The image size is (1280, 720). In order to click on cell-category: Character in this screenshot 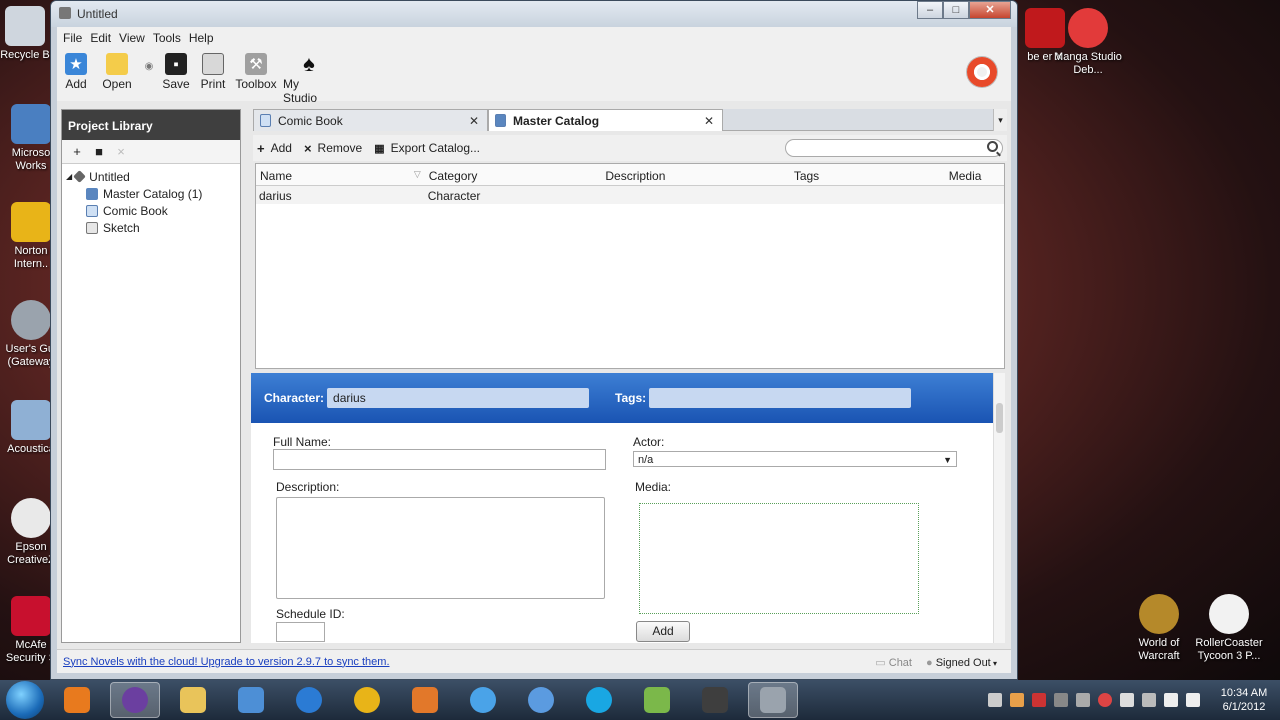, I will do `click(454, 196)`.